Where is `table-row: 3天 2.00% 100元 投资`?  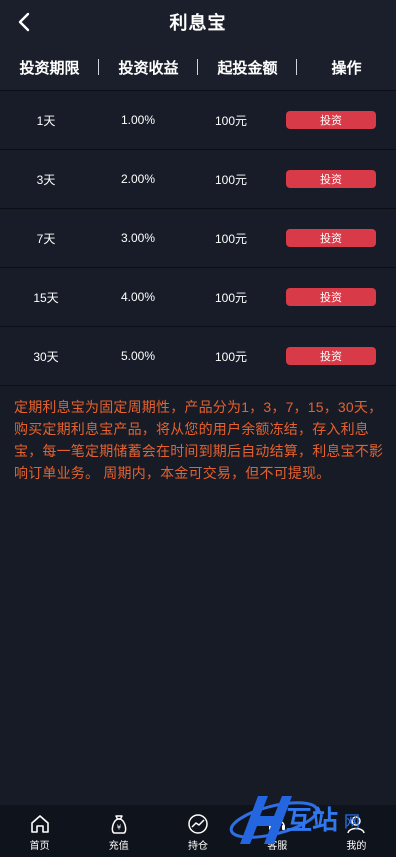
table-row: 3天 2.00% 100元 投资 is located at coordinates (198, 179).